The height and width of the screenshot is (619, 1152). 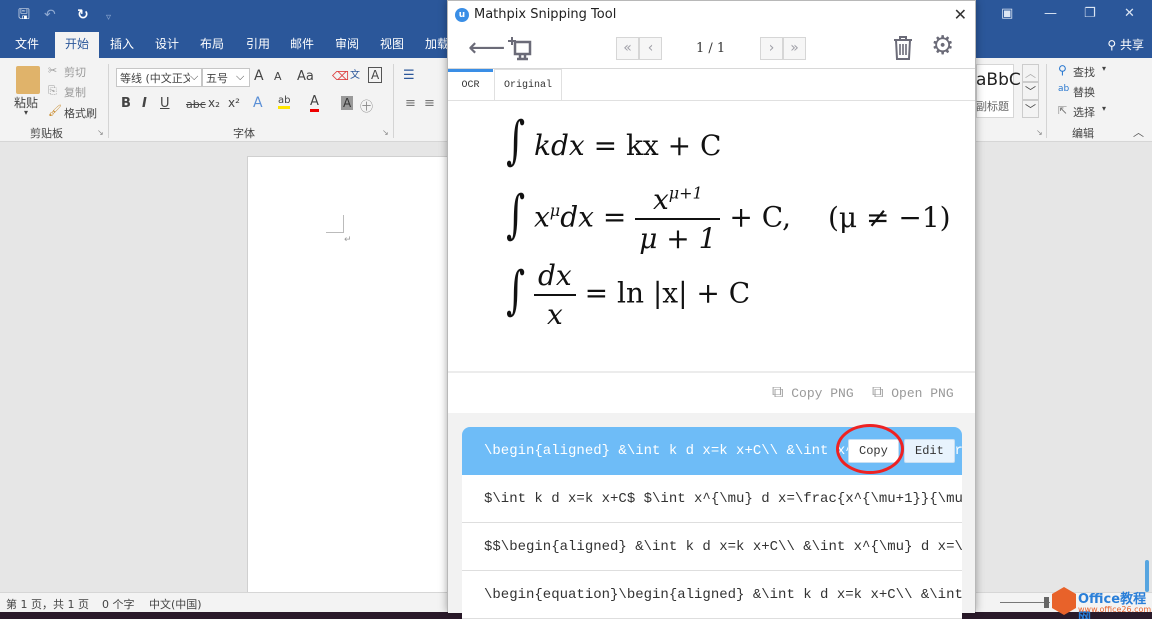 I want to click on styles-scroll-down-icon: ﹀, so click(x=1030, y=91).